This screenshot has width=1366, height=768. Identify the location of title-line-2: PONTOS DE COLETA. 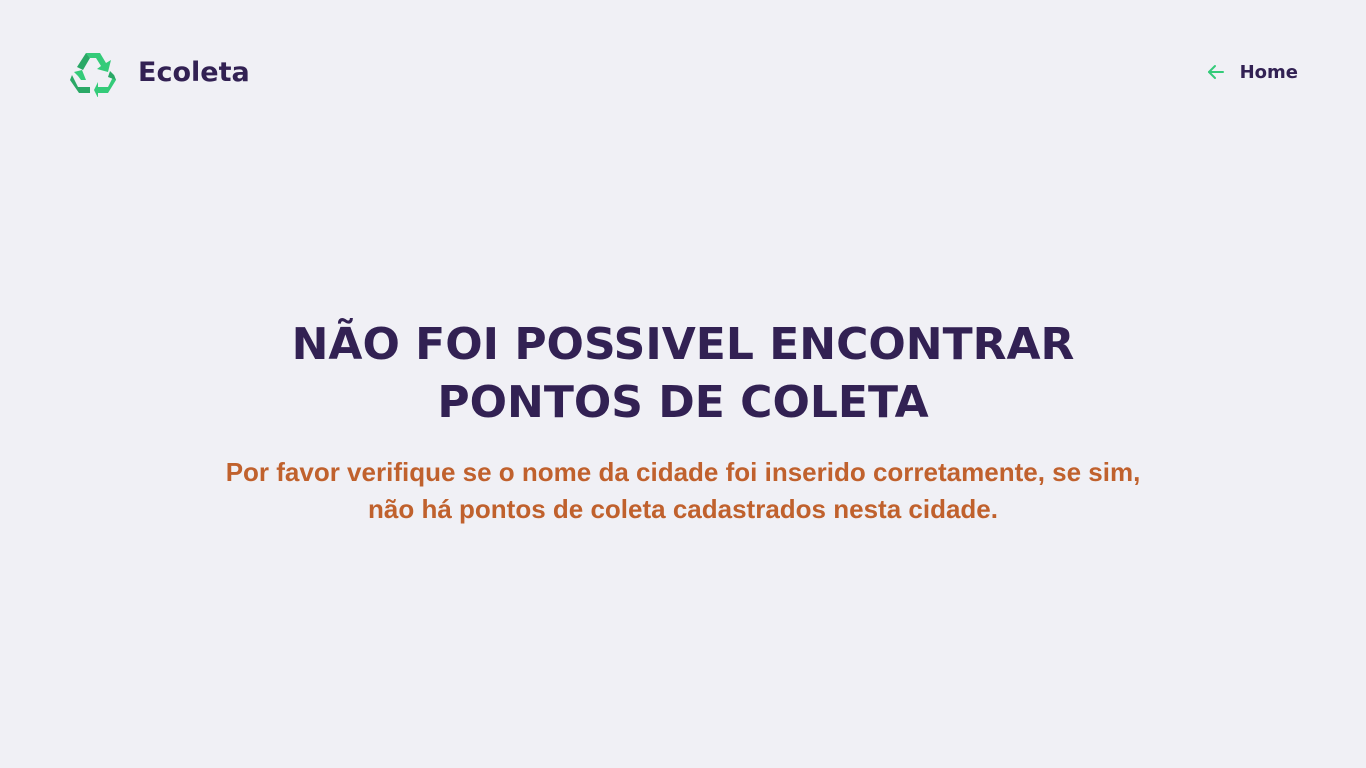
(683, 402).